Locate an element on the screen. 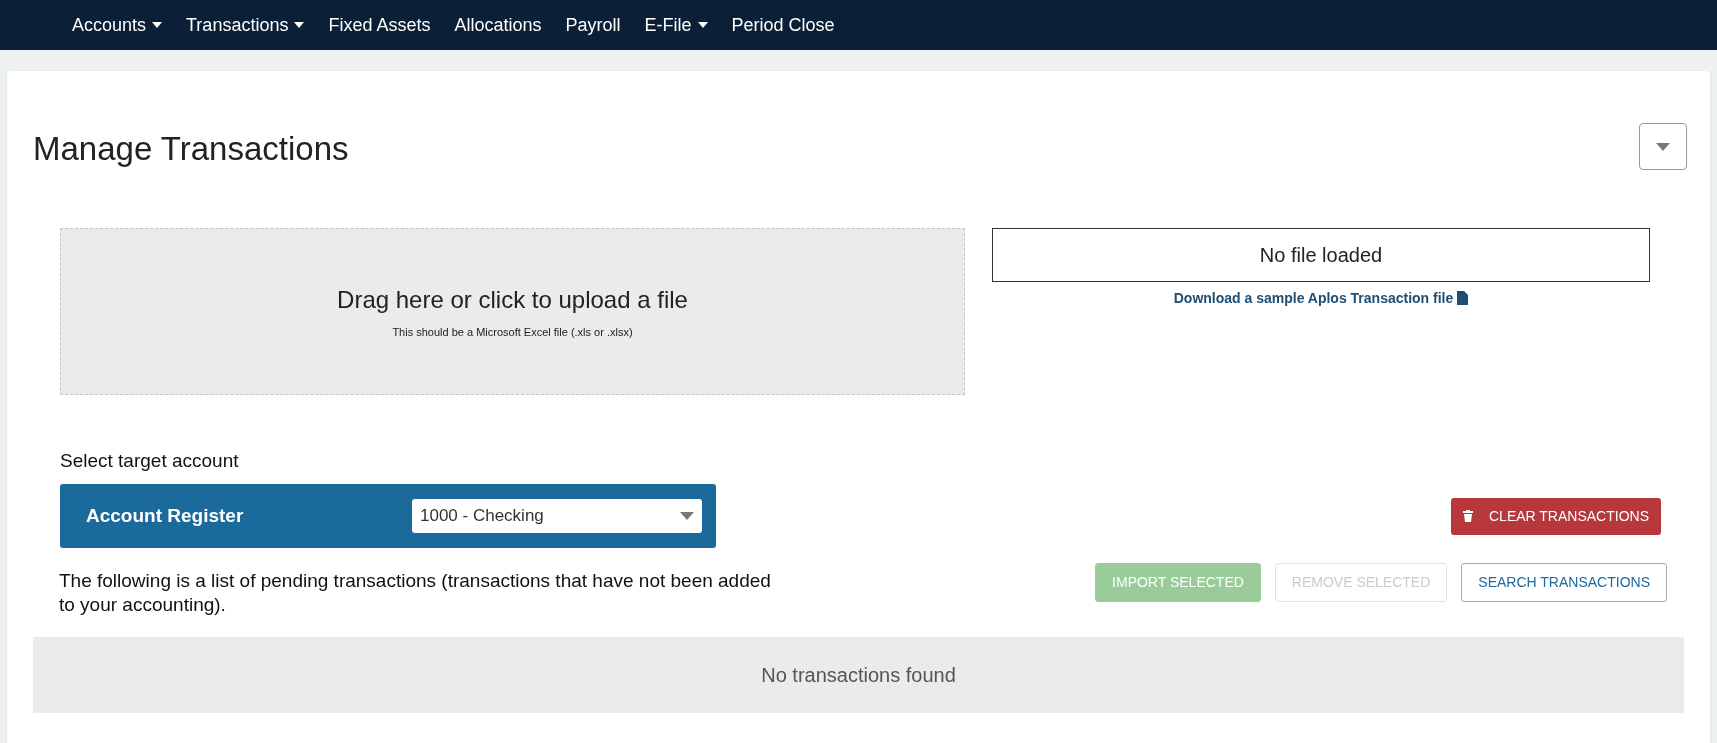 This screenshot has width=1717, height=743. nav-link: Accounts is located at coordinates (117, 25).